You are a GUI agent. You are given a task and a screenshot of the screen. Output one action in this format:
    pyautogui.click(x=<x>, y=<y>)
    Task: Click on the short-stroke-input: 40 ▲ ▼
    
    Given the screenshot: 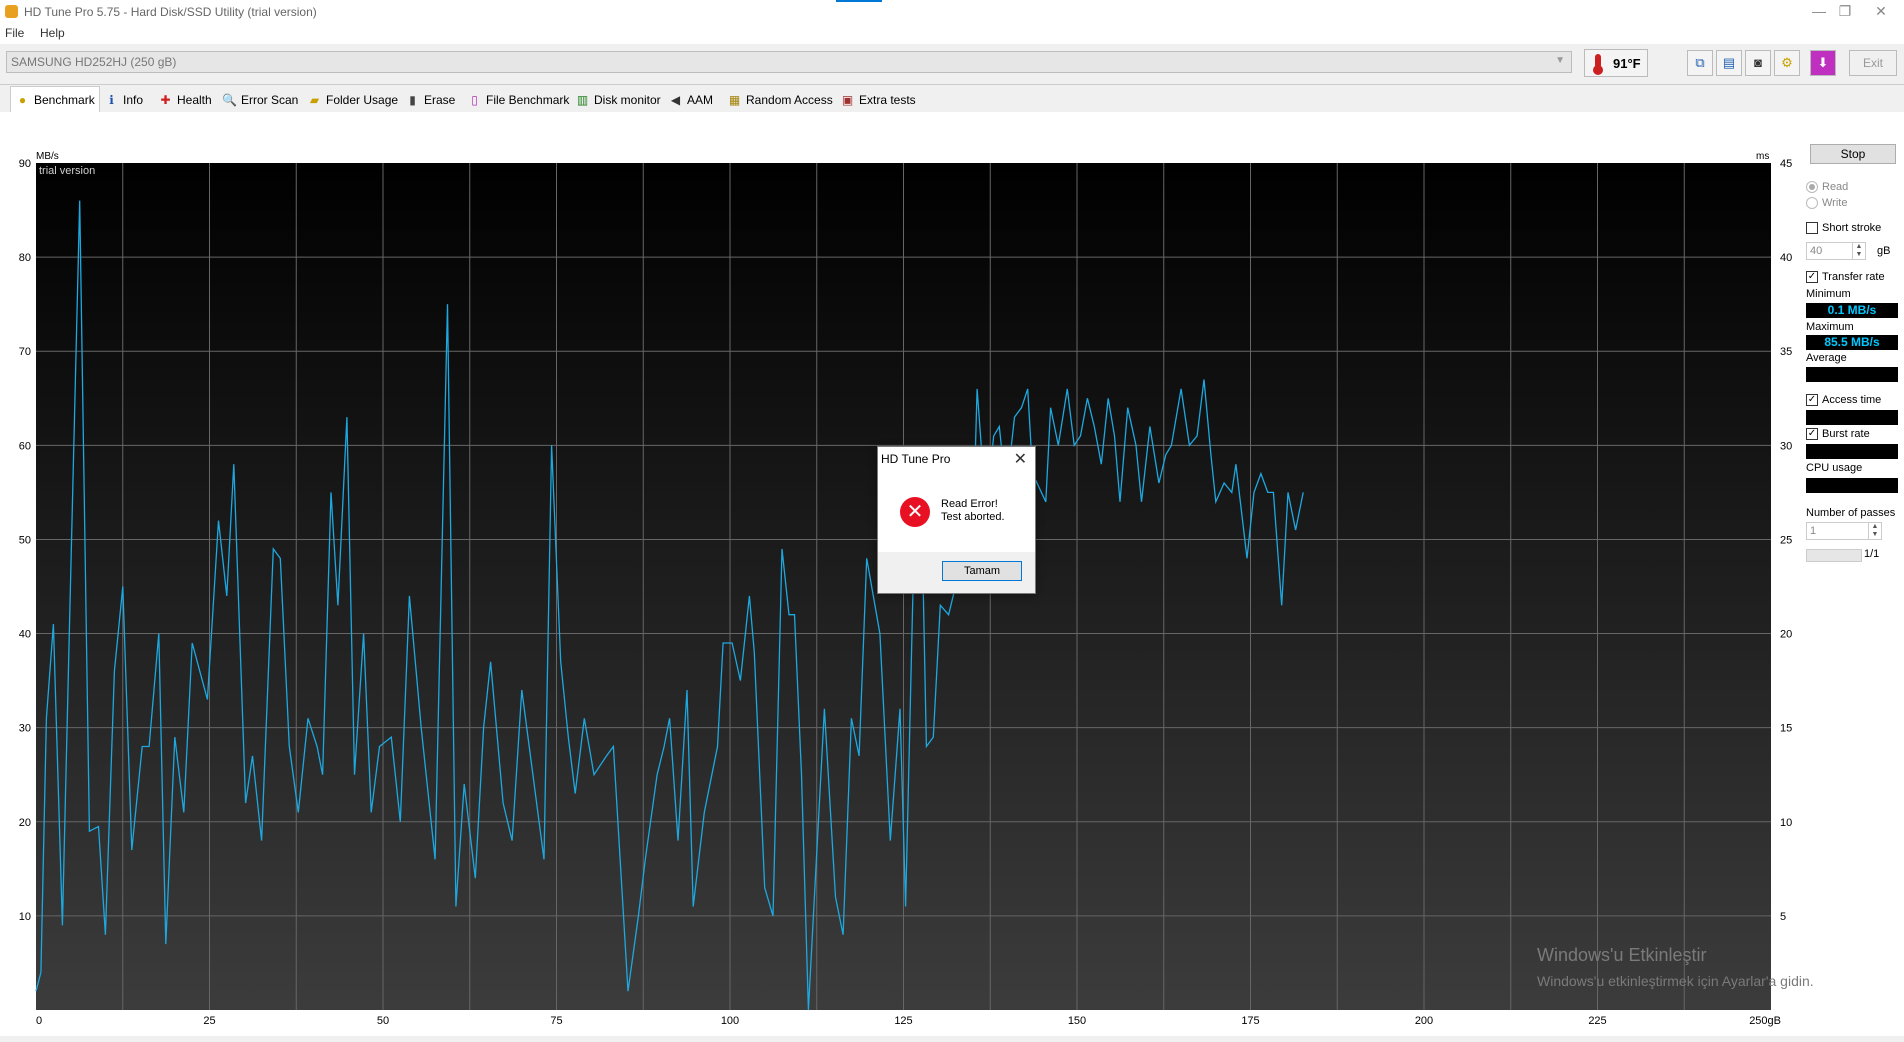 What is the action you would take?
    pyautogui.click(x=1836, y=251)
    